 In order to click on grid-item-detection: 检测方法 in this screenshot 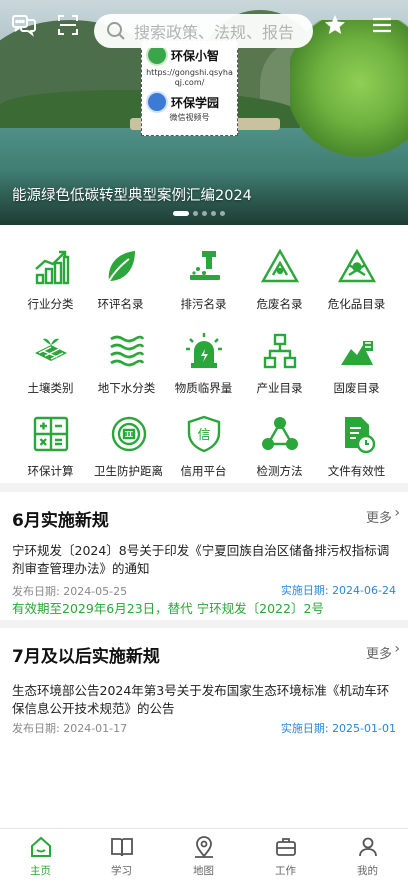, I will do `click(279, 446)`.